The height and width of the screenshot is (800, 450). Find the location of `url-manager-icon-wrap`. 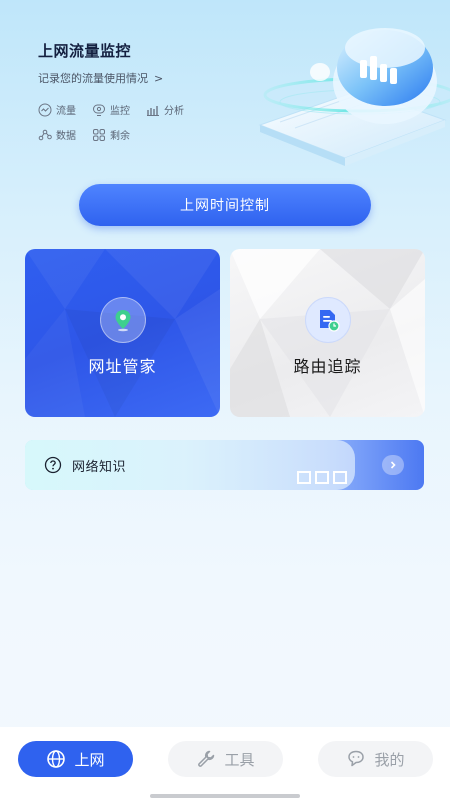

url-manager-icon-wrap is located at coordinates (122, 320).